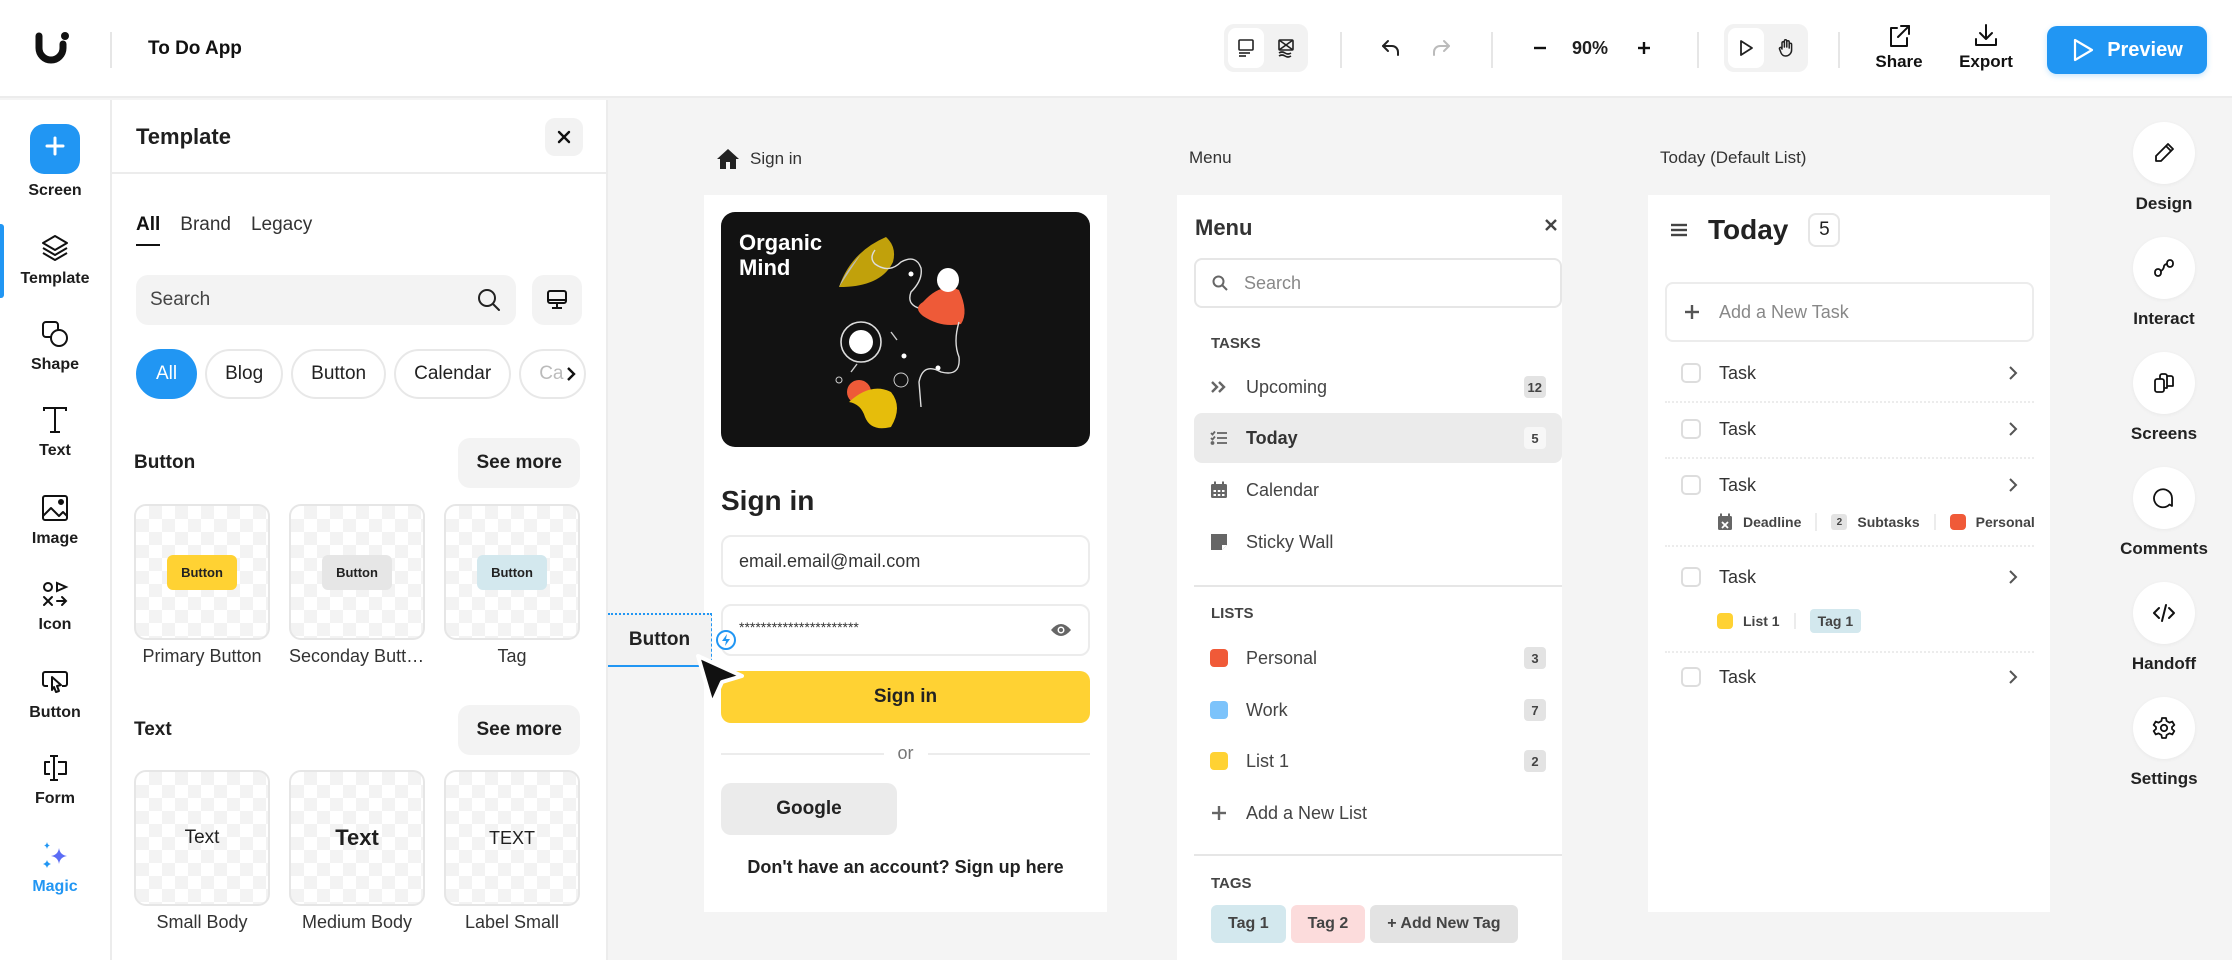 The height and width of the screenshot is (960, 2232). What do you see at coordinates (453, 374) in the screenshot?
I see `chip-calendar: Calendar` at bounding box center [453, 374].